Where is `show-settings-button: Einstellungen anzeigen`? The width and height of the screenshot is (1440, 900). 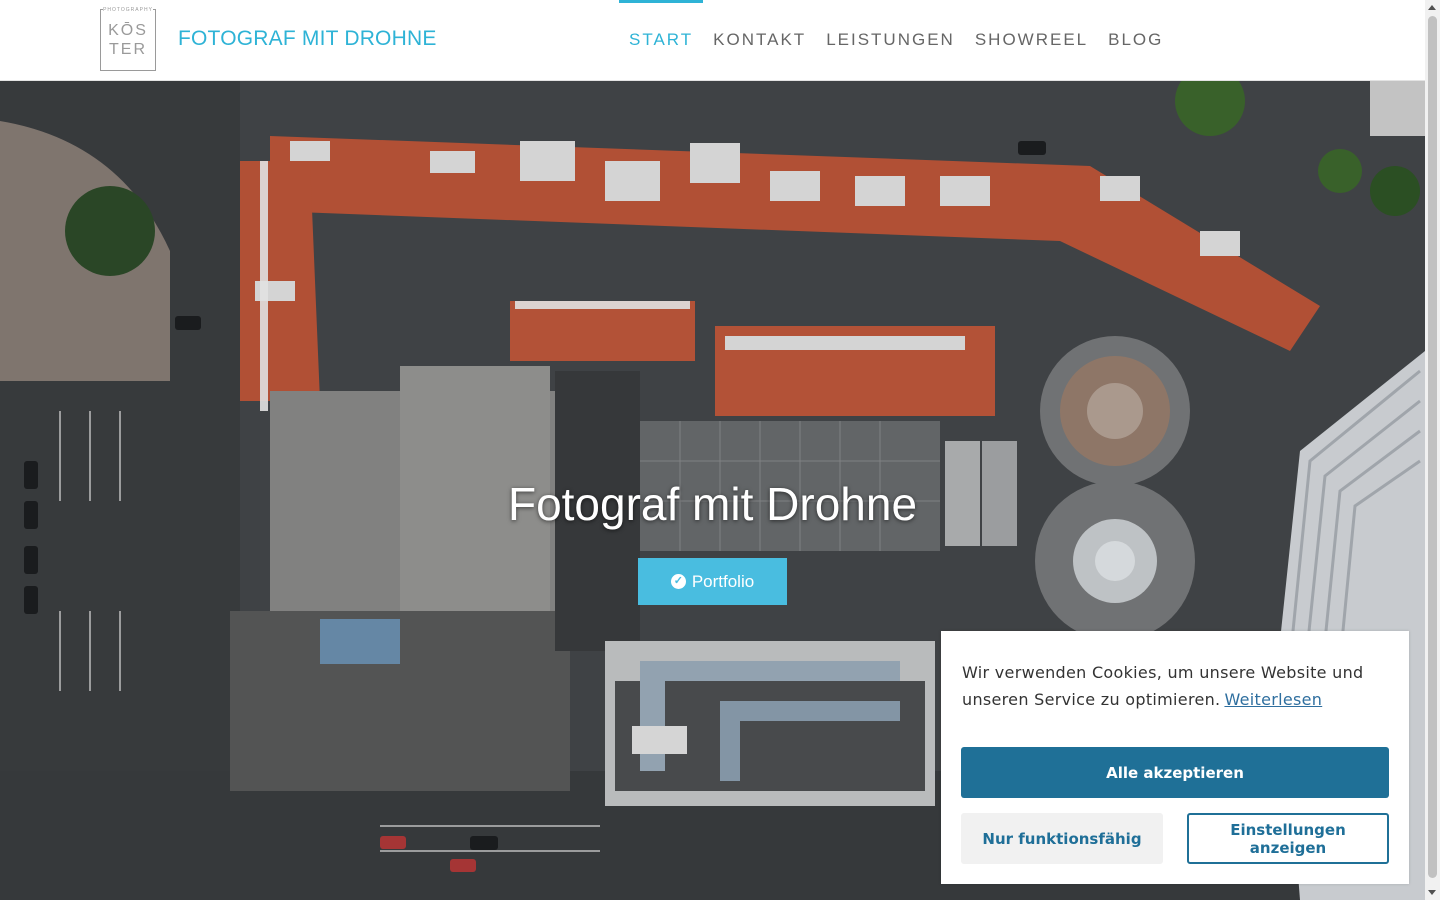
show-settings-button: Einstellungen anzeigen is located at coordinates (1288, 838).